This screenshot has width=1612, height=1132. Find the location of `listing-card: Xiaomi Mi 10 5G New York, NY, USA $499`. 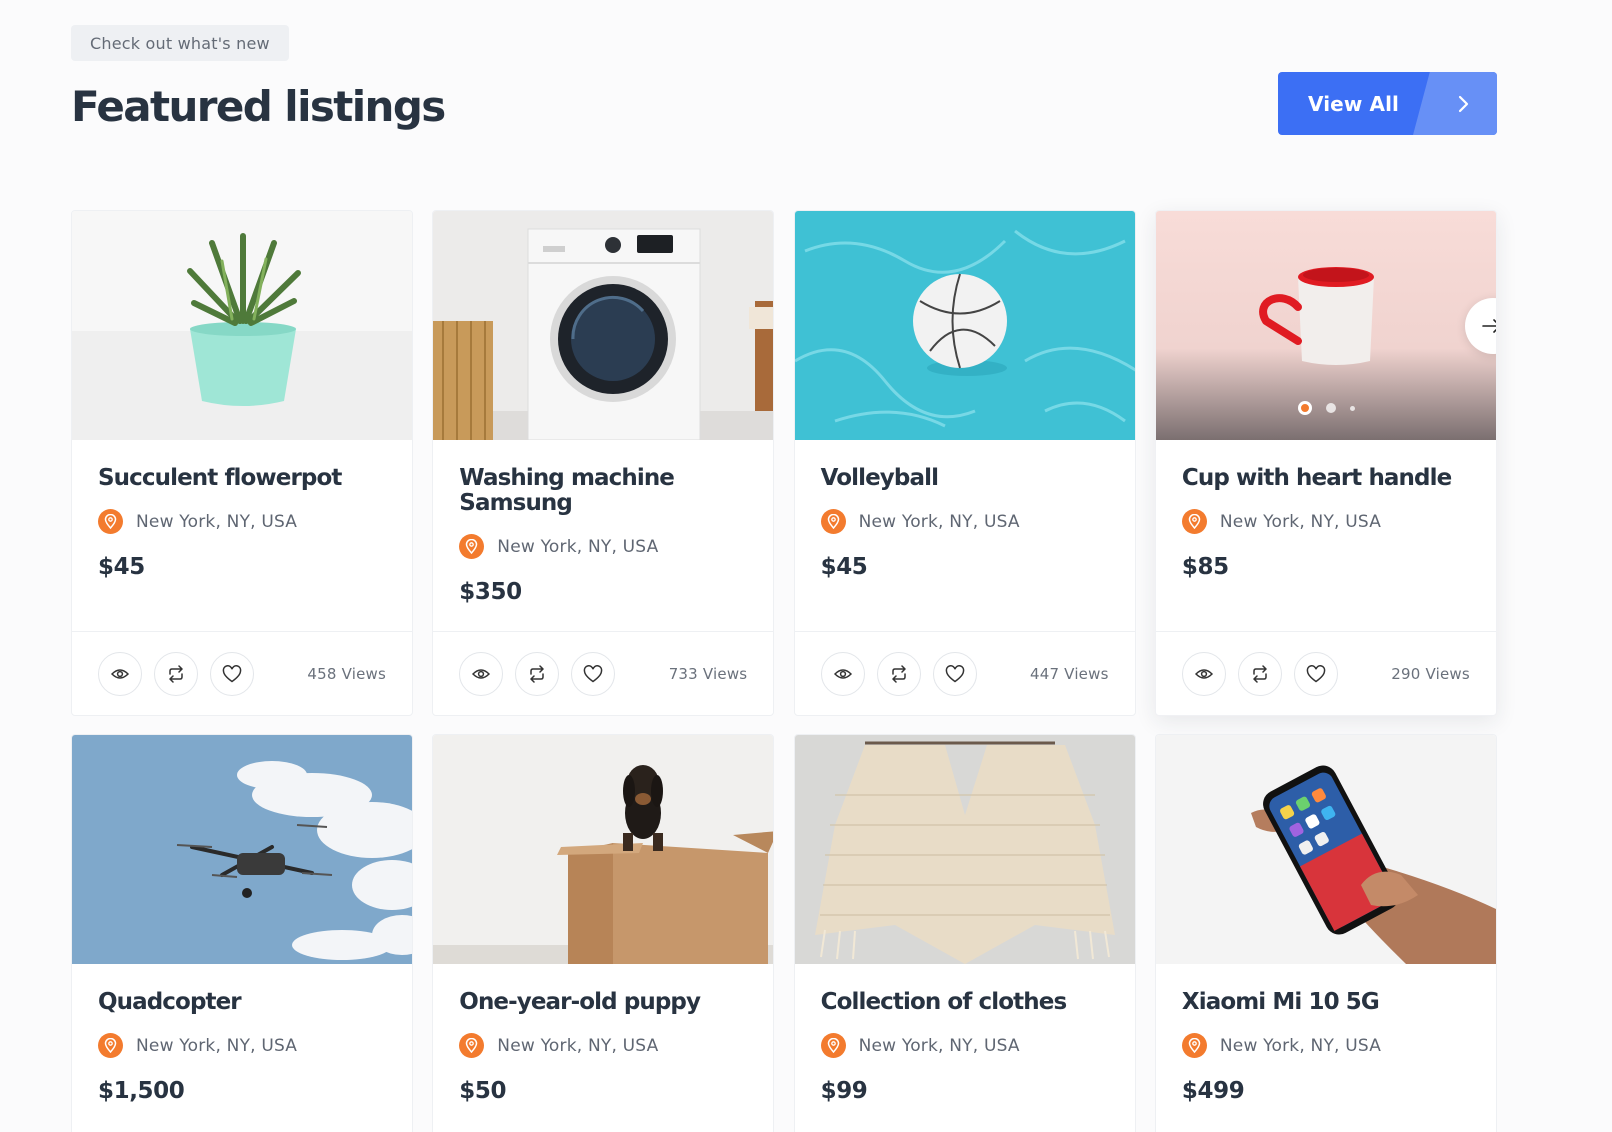

listing-card: Xiaomi Mi 10 5G New York, NY, USA $499 is located at coordinates (1325, 933).